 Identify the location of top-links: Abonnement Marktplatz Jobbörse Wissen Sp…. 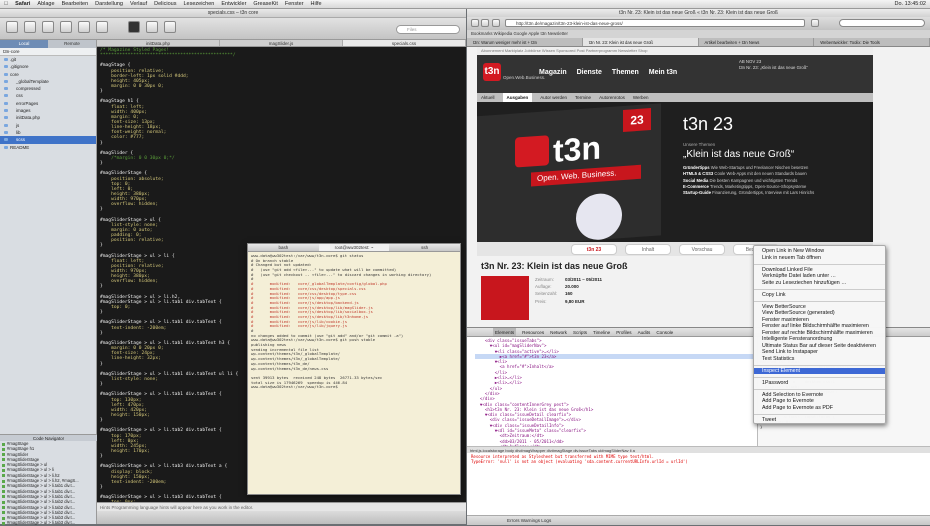
(675, 51).